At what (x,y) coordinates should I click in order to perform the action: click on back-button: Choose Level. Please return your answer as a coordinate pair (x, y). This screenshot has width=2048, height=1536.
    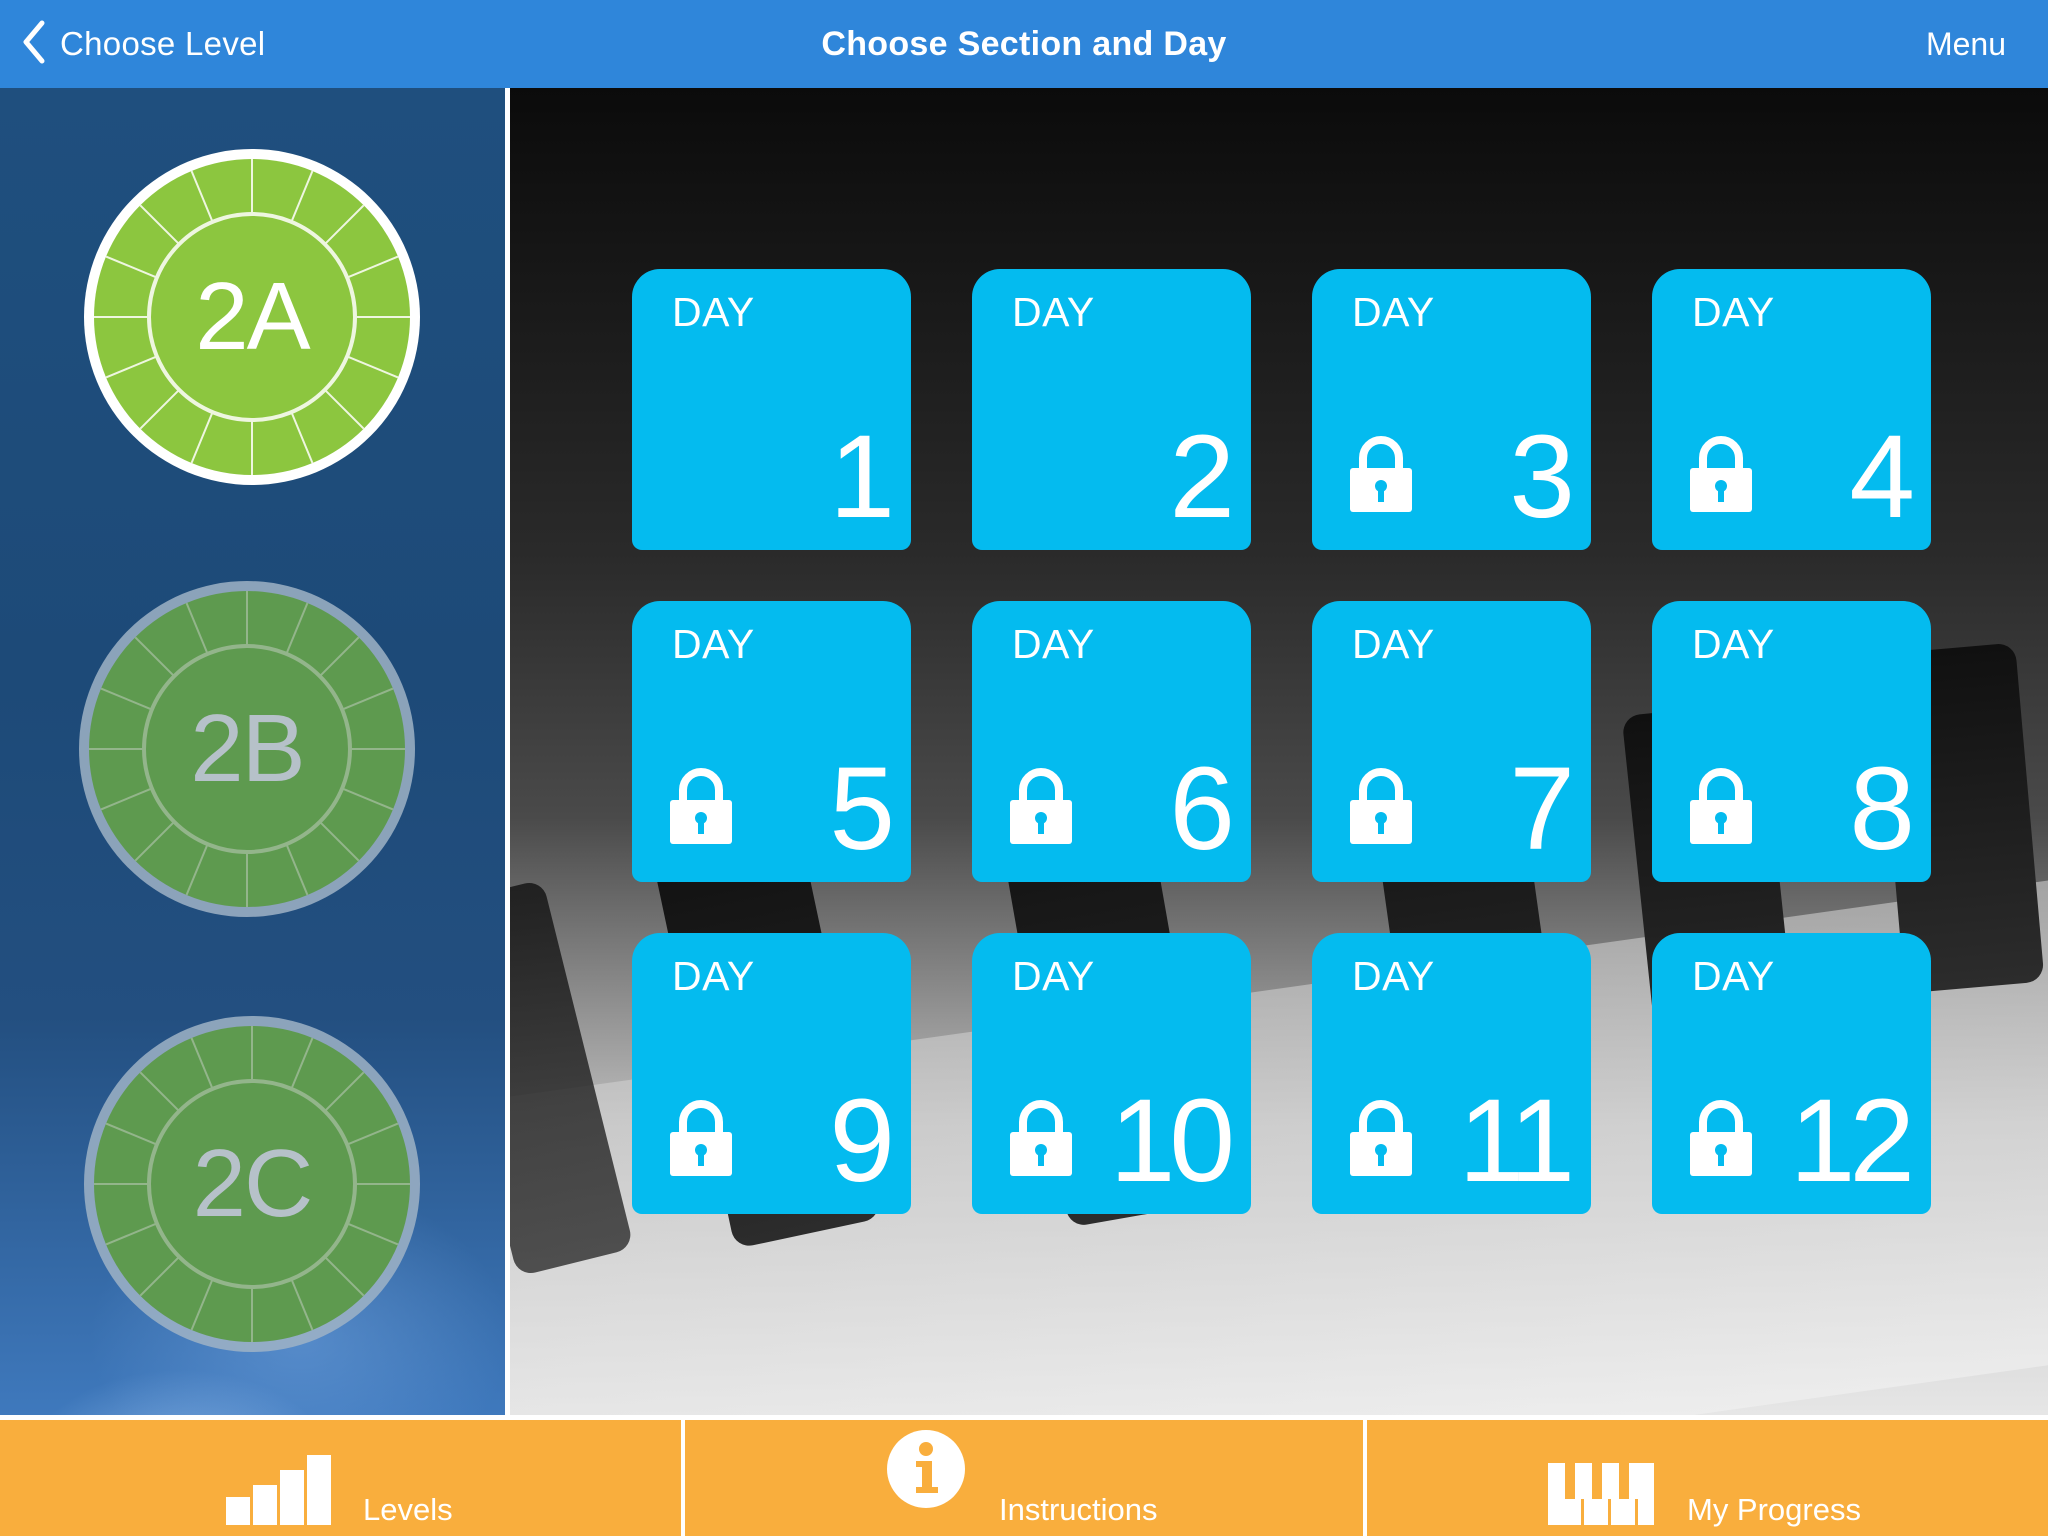
    Looking at the image, I should click on (141, 44).